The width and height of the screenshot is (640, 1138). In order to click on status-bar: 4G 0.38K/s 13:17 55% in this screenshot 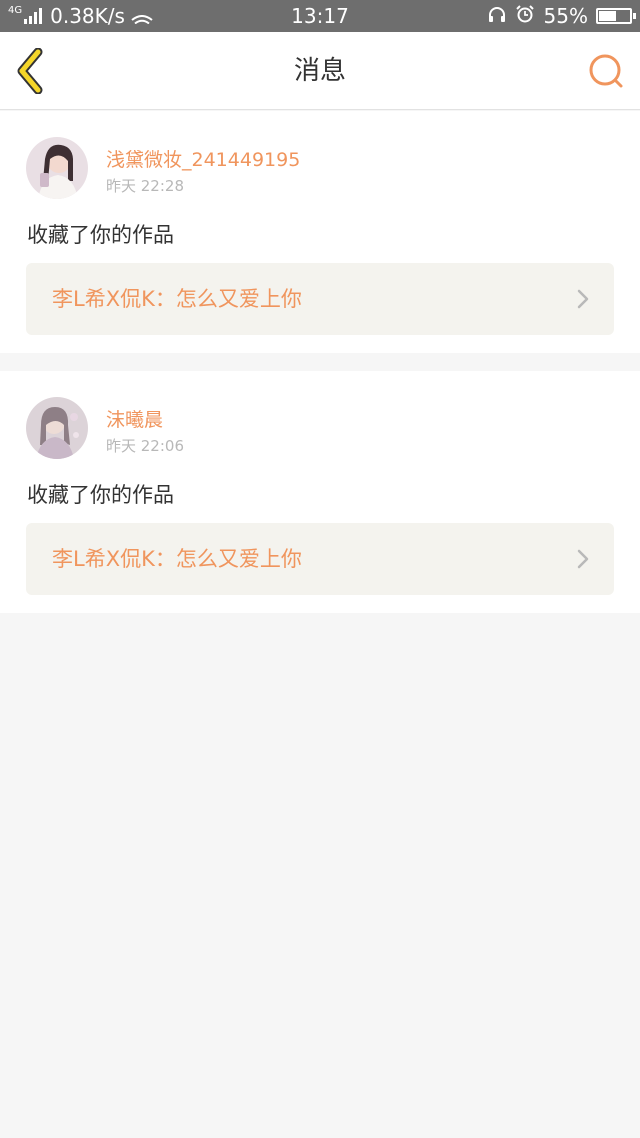, I will do `click(320, 16)`.